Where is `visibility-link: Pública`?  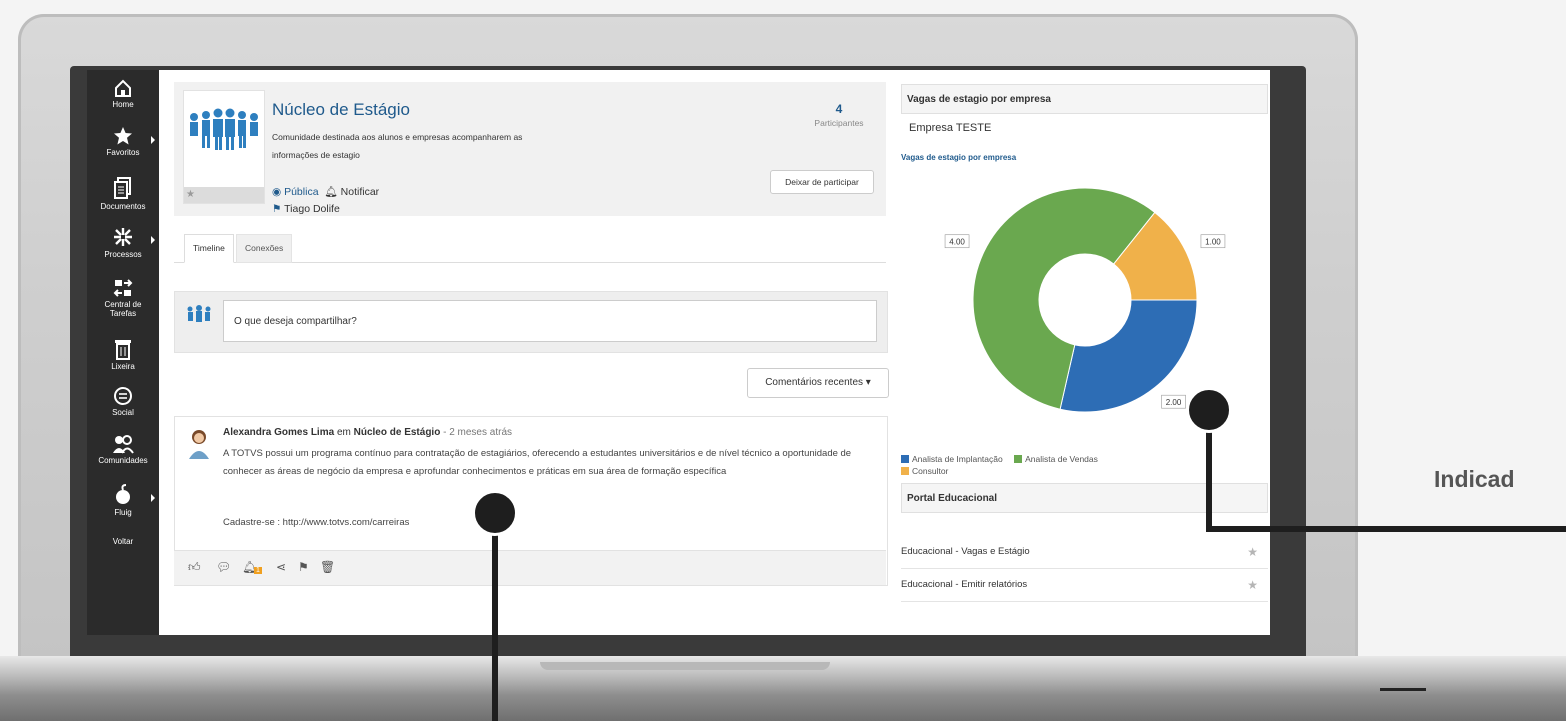 visibility-link: Pública is located at coordinates (301, 192).